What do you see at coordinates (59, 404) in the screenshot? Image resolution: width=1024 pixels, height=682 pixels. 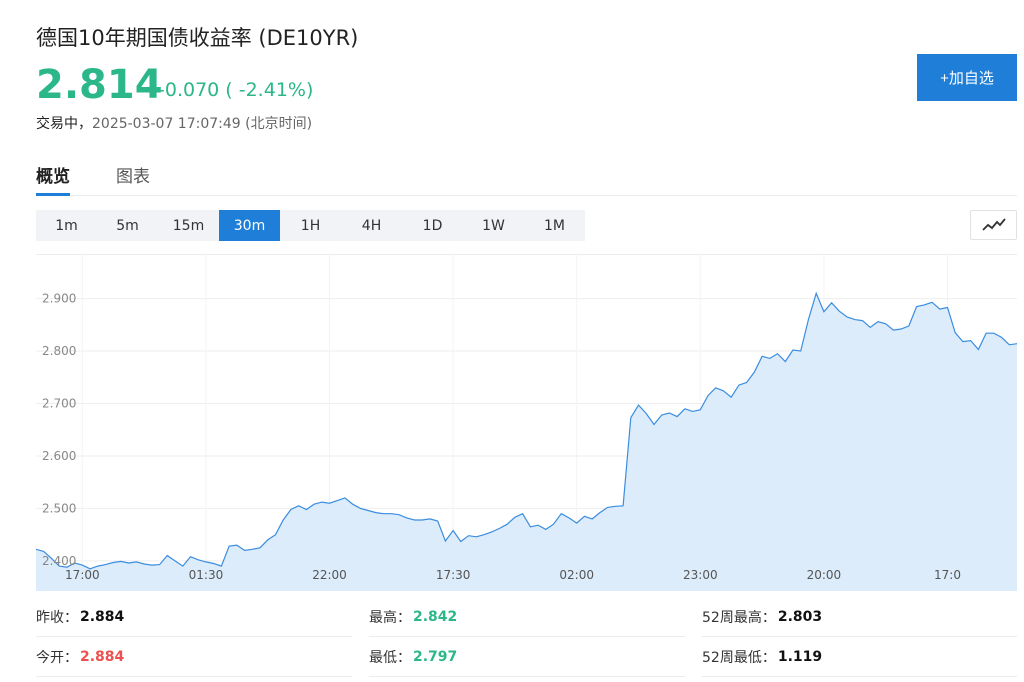 I see `y-tick-label: 2.700` at bounding box center [59, 404].